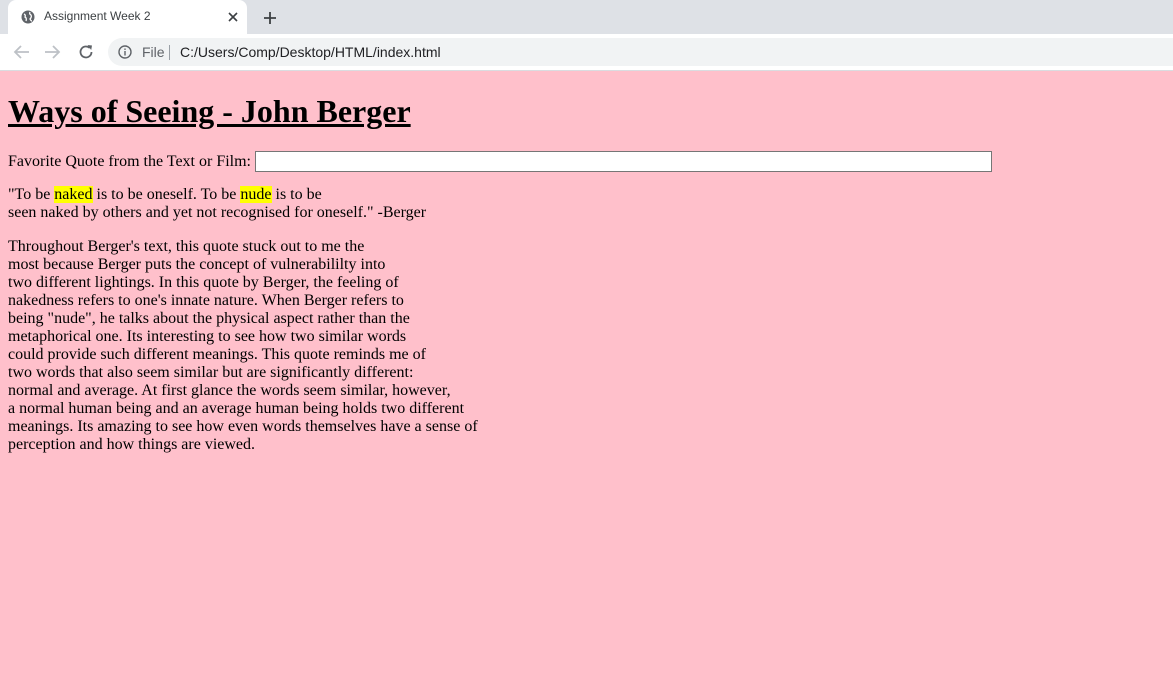 This screenshot has width=1173, height=688. Describe the element at coordinates (153, 52) in the screenshot. I see `url-scheme-label: File` at that location.